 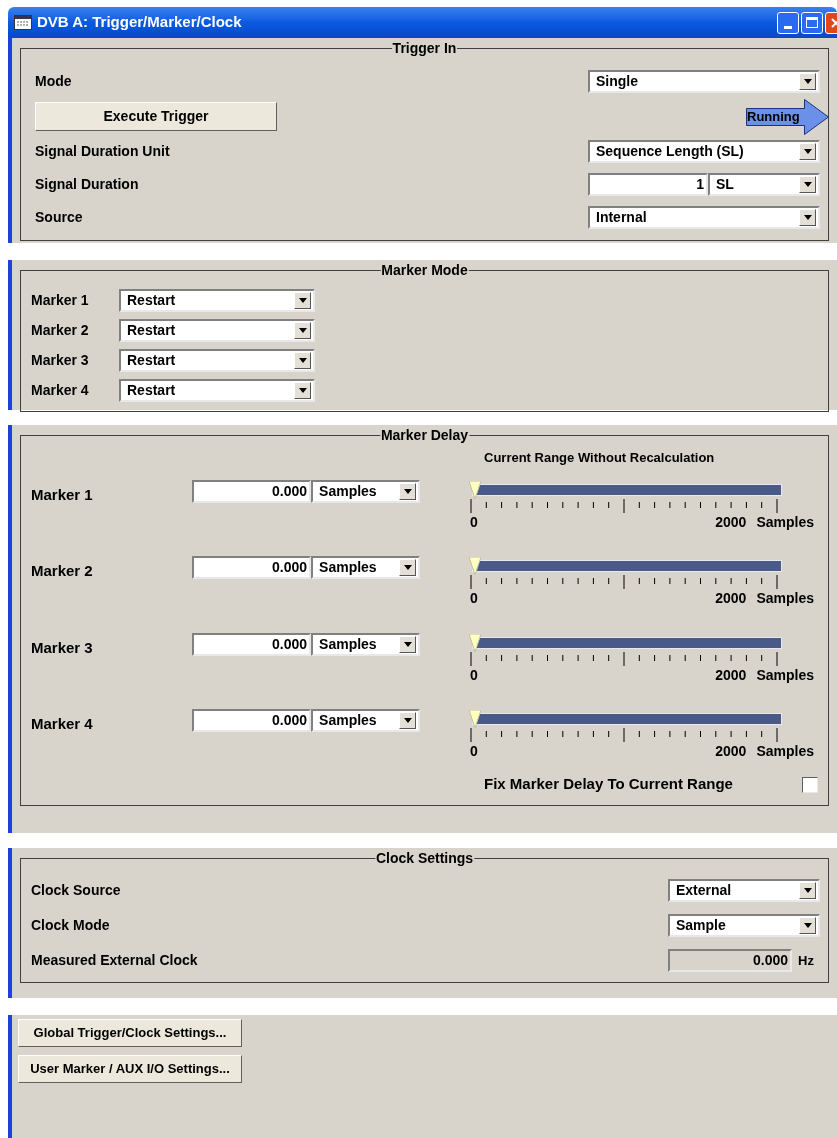 I want to click on window-title: DVB A: Trigger/Marker/Clock, so click(x=139, y=22).